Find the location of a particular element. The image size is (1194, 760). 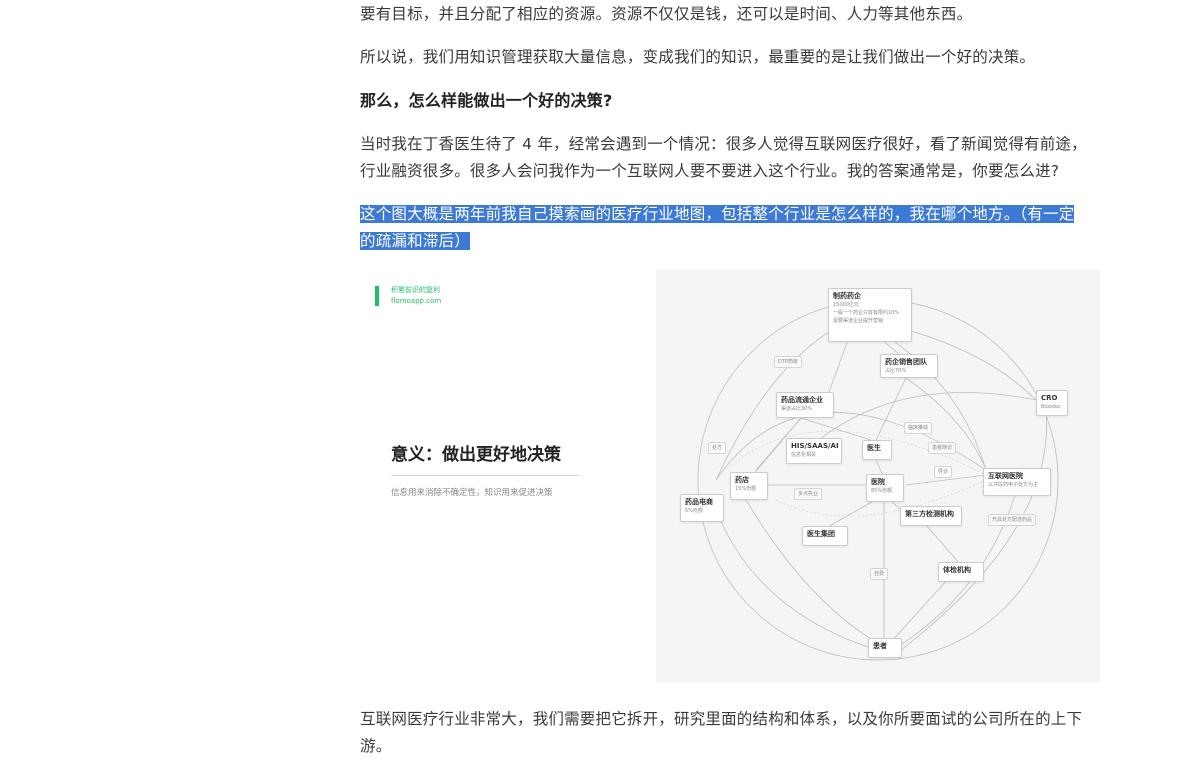

edge-label: 患者随访 is located at coordinates (942, 448).